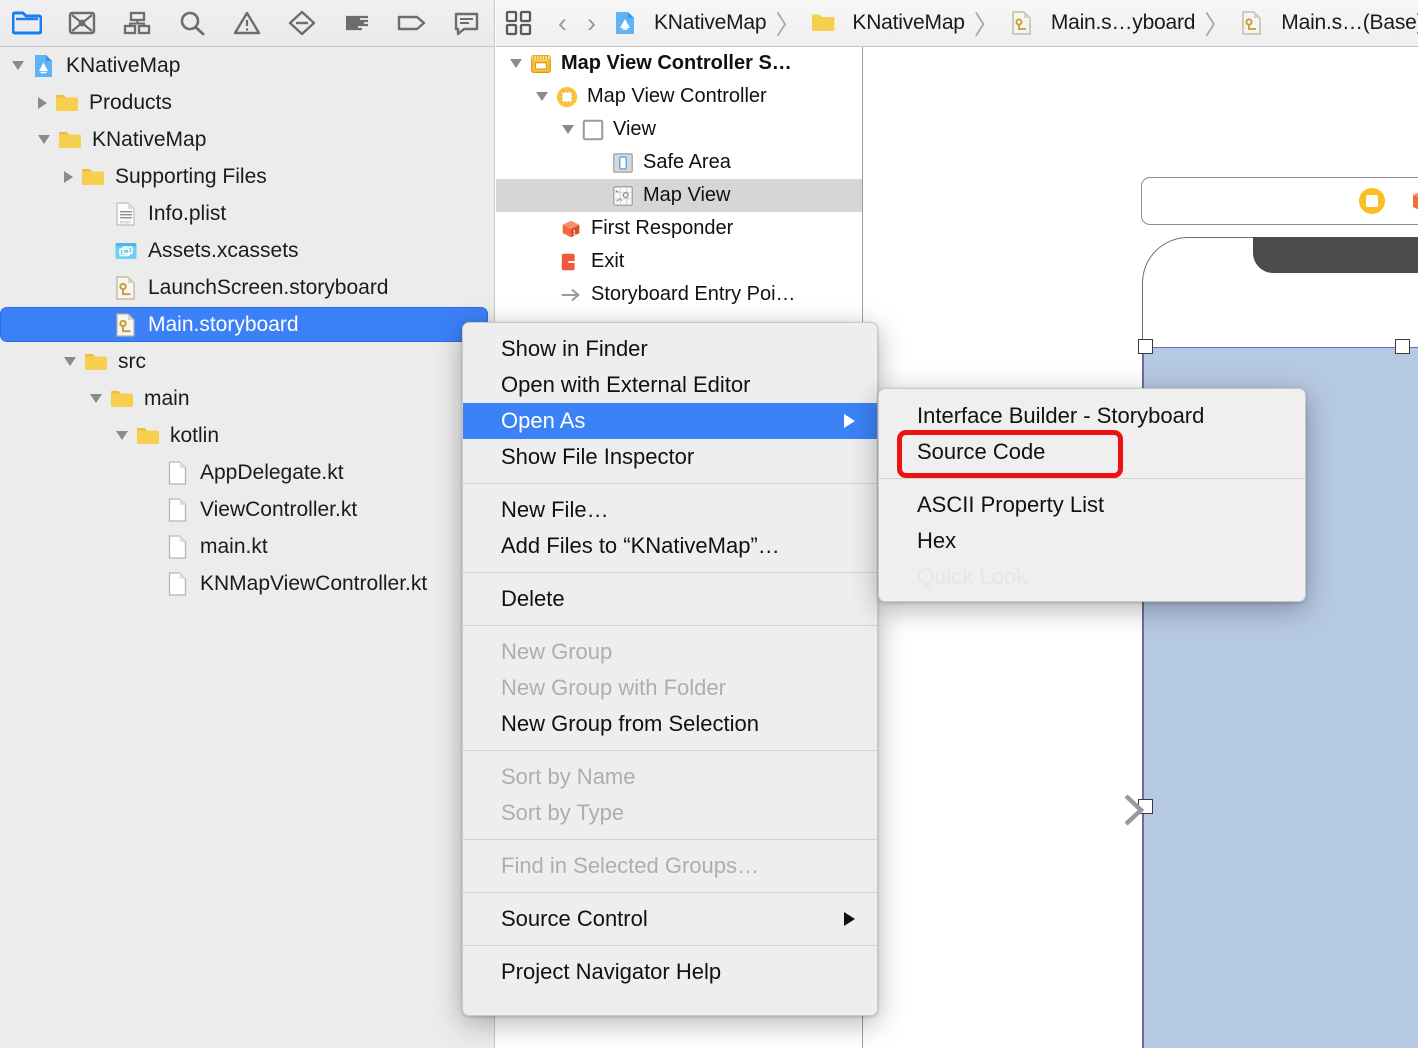  What do you see at coordinates (679, 261) in the screenshot?
I see `outline-row: Exit` at bounding box center [679, 261].